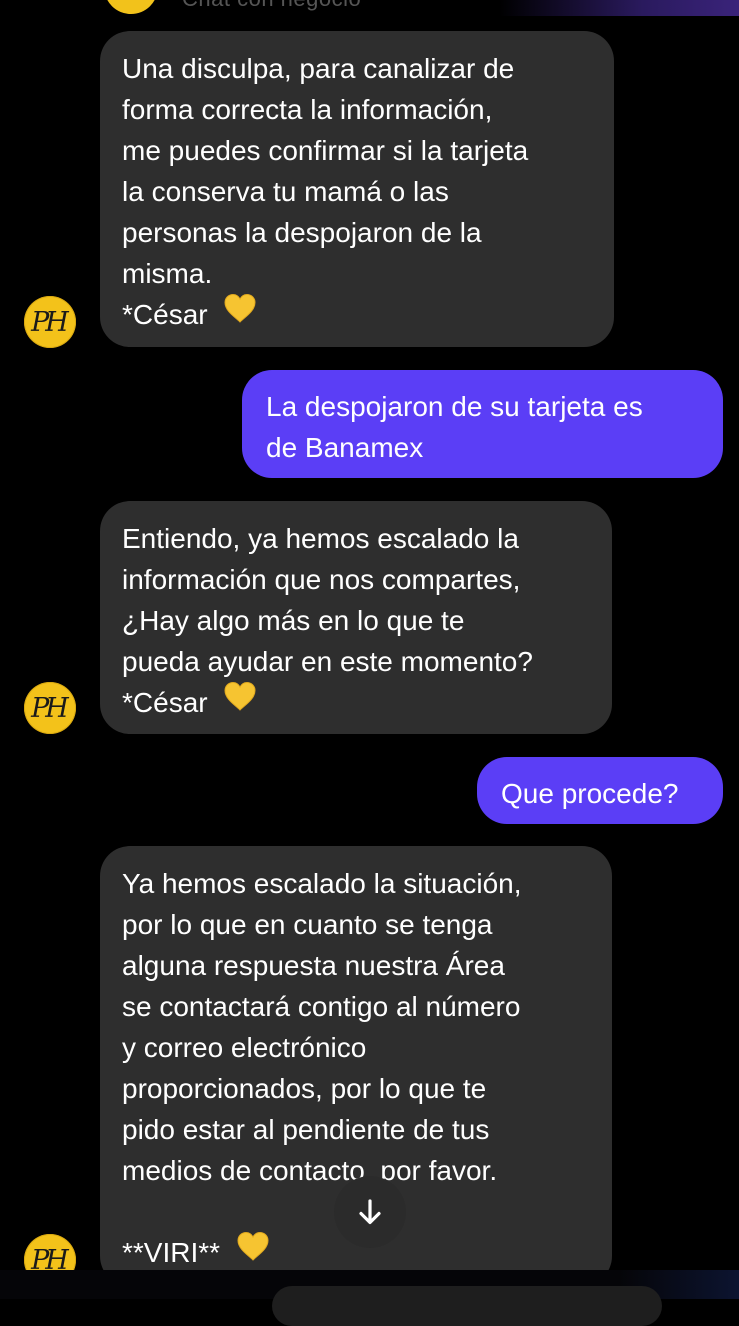 The image size is (739, 1326). I want to click on message-text-line: por lo que en cuanto se tenga, so click(307, 924).